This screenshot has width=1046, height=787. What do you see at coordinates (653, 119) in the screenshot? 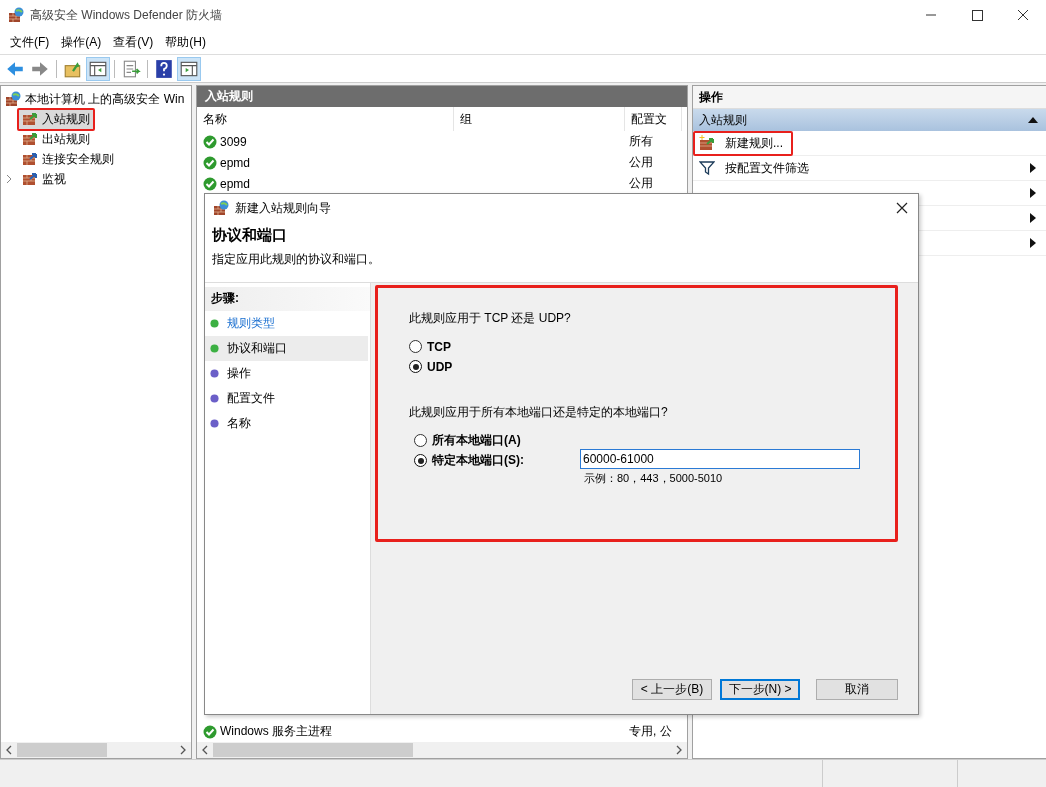
I see `column-header: 配置文` at bounding box center [653, 119].